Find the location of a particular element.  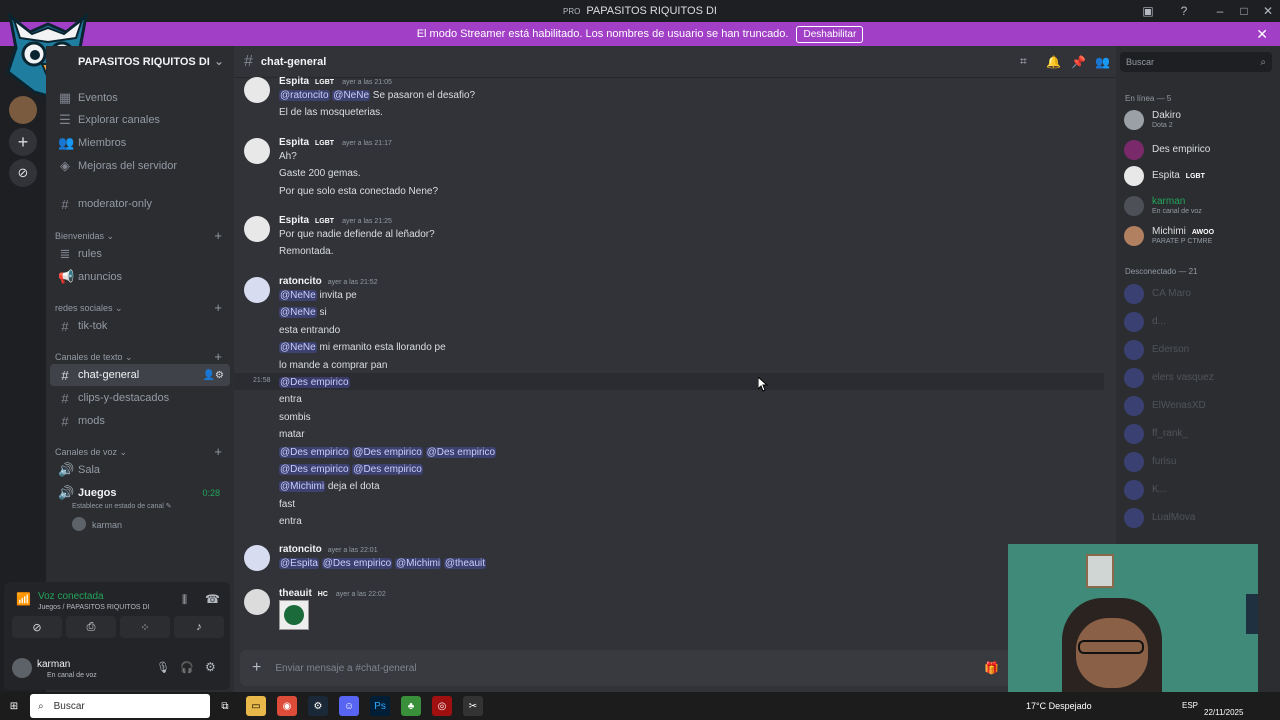

image-attachment is located at coordinates (294, 615).